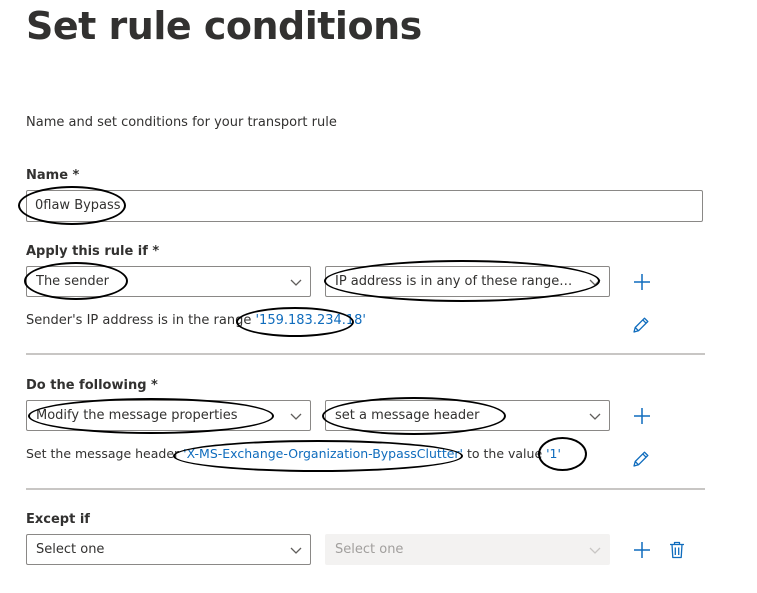 This screenshot has width=757, height=593. What do you see at coordinates (642, 550) in the screenshot?
I see `add-exception-plus-icon` at bounding box center [642, 550].